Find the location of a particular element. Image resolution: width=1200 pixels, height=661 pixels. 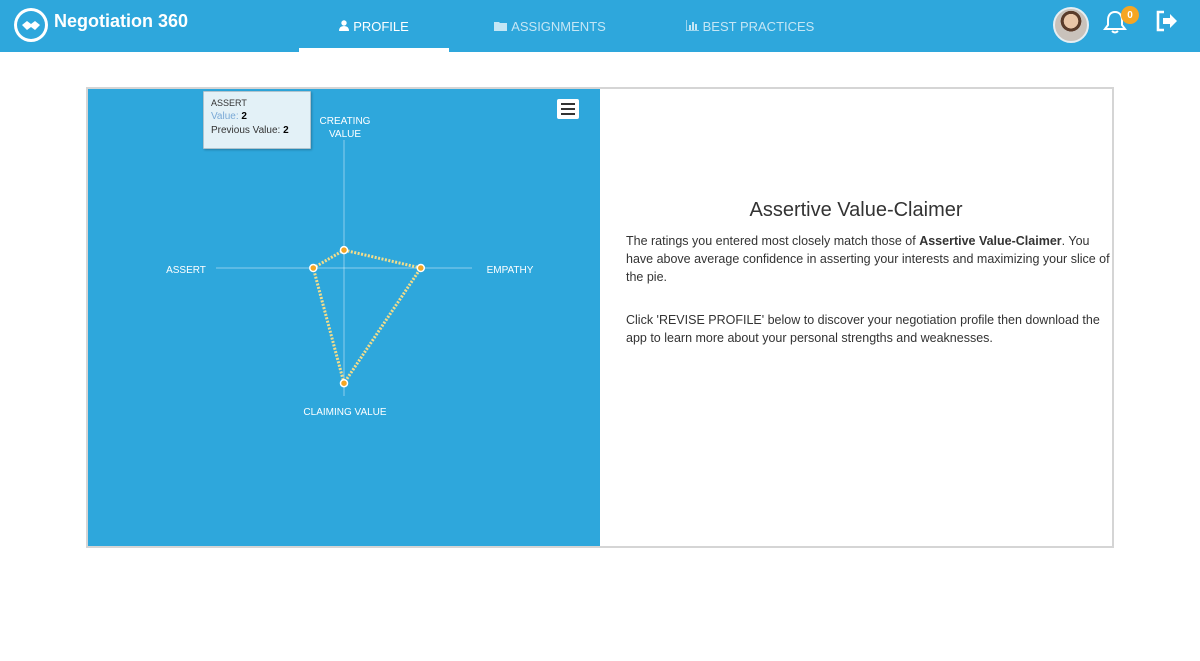

user-avatar is located at coordinates (1071, 25).